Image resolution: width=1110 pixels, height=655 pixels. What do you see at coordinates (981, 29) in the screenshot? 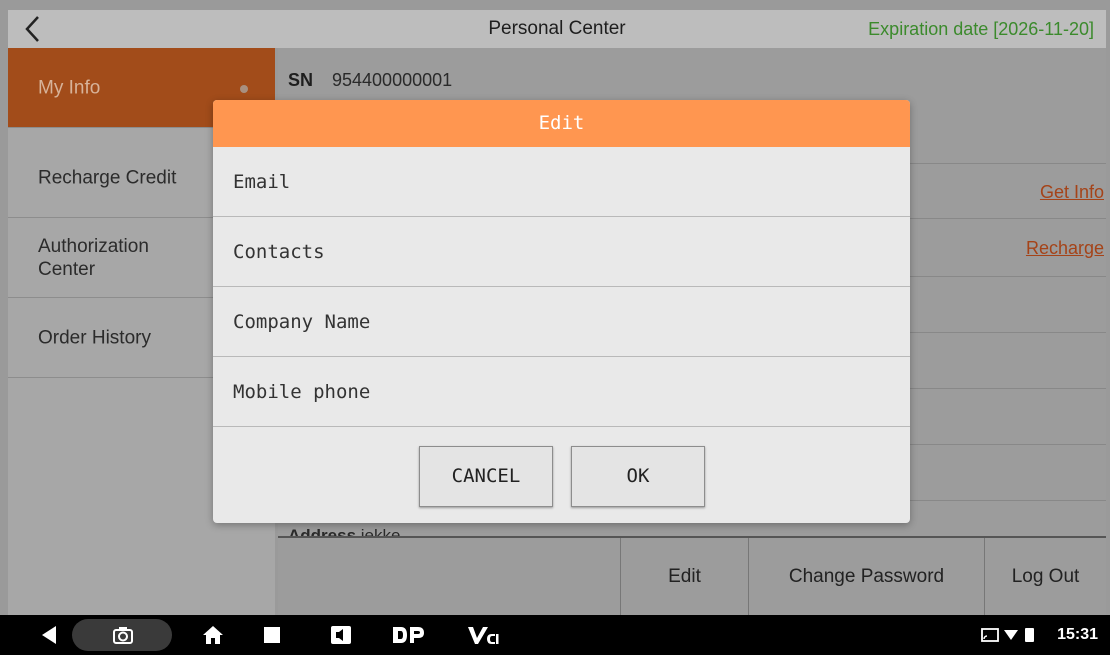
I see `expiration-date: Expiration date [2026-11-20]` at bounding box center [981, 29].